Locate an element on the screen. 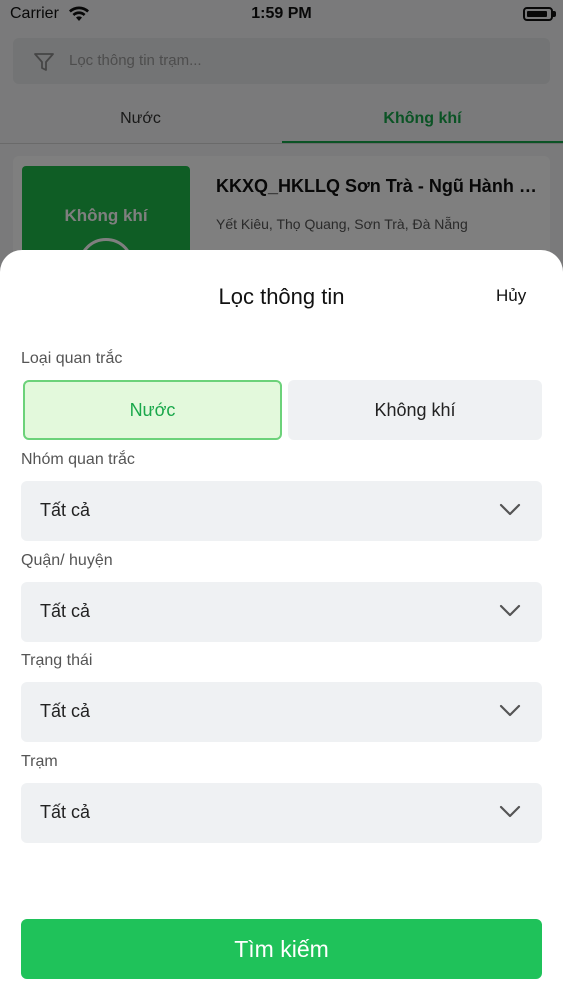 This screenshot has width=563, height=1000. status-value: Tất cả is located at coordinates (65, 711).